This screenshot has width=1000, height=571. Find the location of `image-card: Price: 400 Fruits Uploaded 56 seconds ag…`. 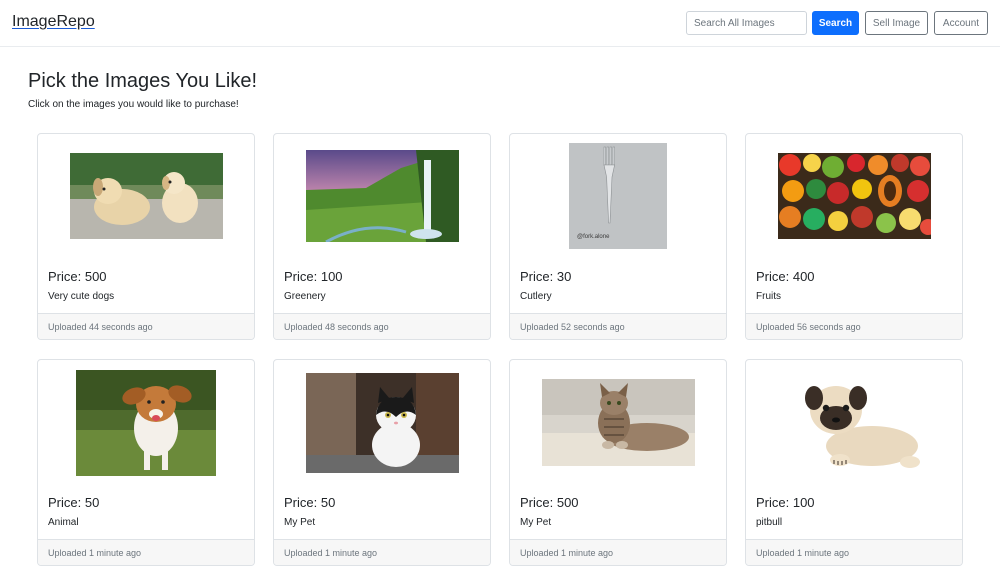

image-card: Price: 400 Fruits Uploaded 56 seconds ag… is located at coordinates (854, 236).